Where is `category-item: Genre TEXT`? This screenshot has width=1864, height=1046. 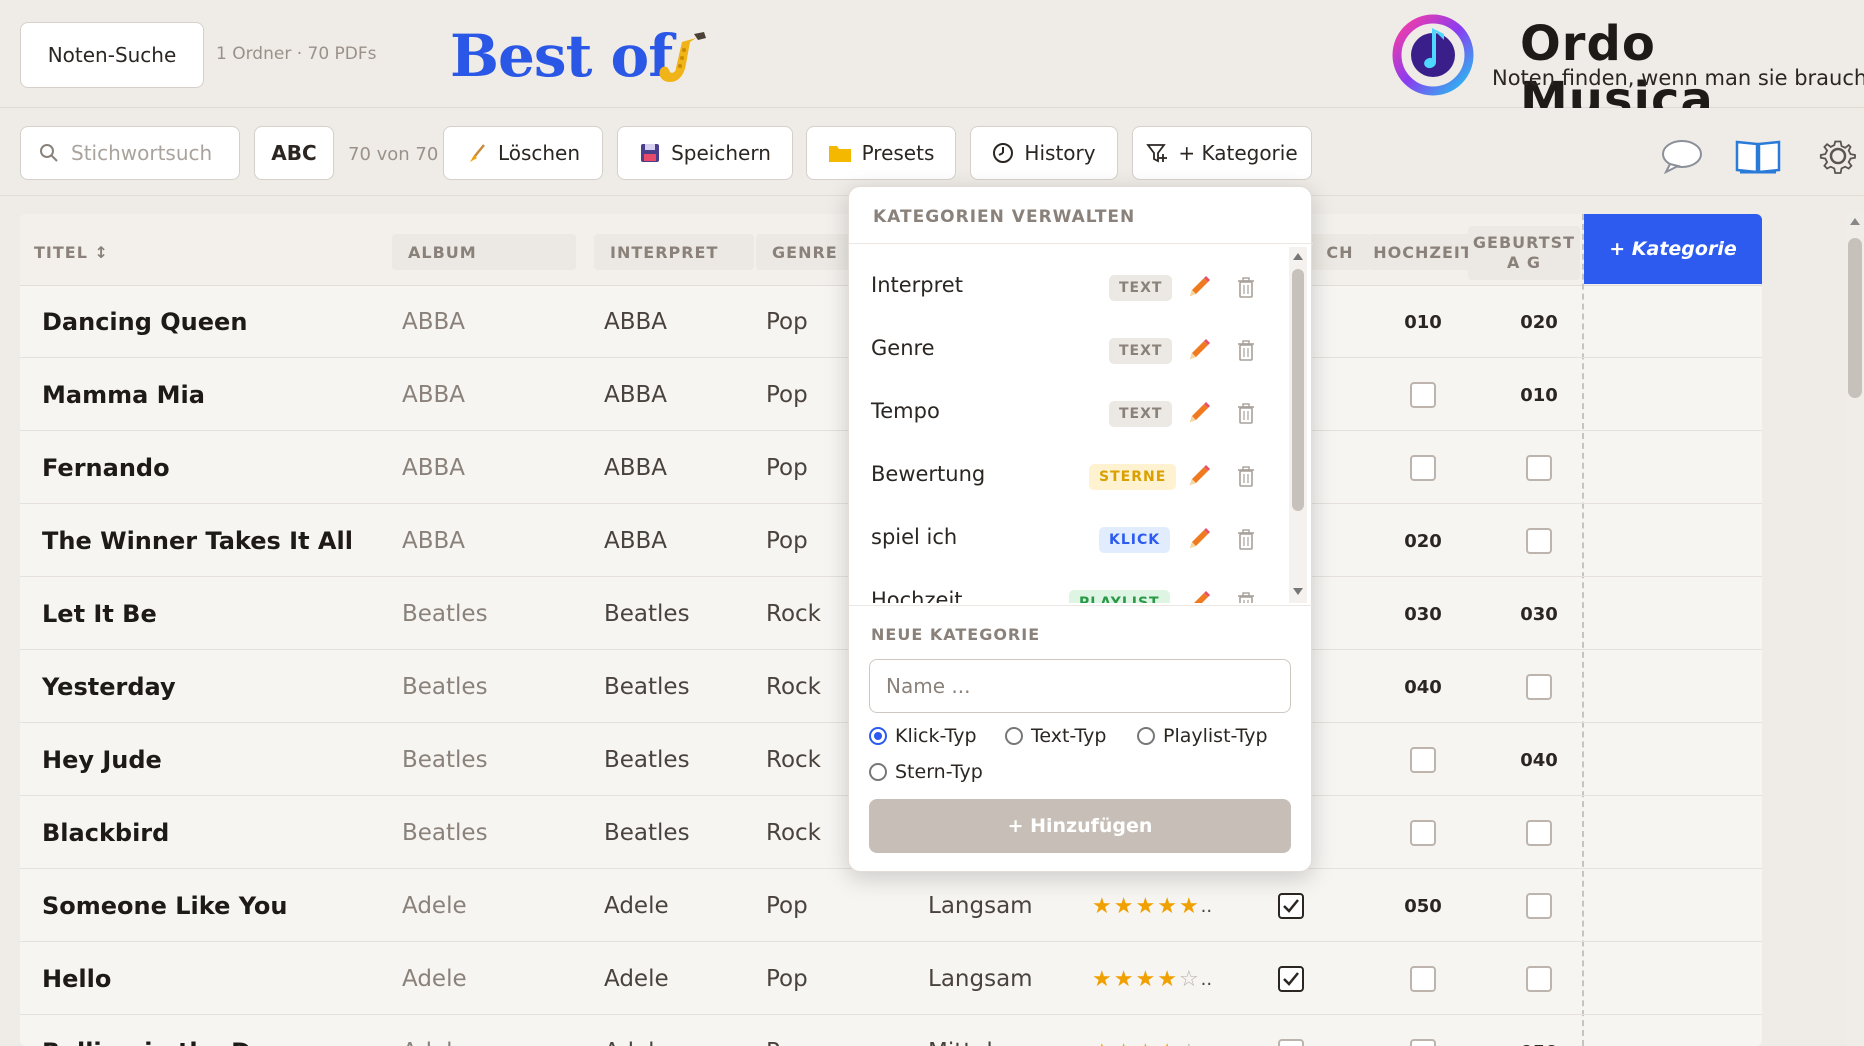 category-item: Genre TEXT is located at coordinates (1071, 349).